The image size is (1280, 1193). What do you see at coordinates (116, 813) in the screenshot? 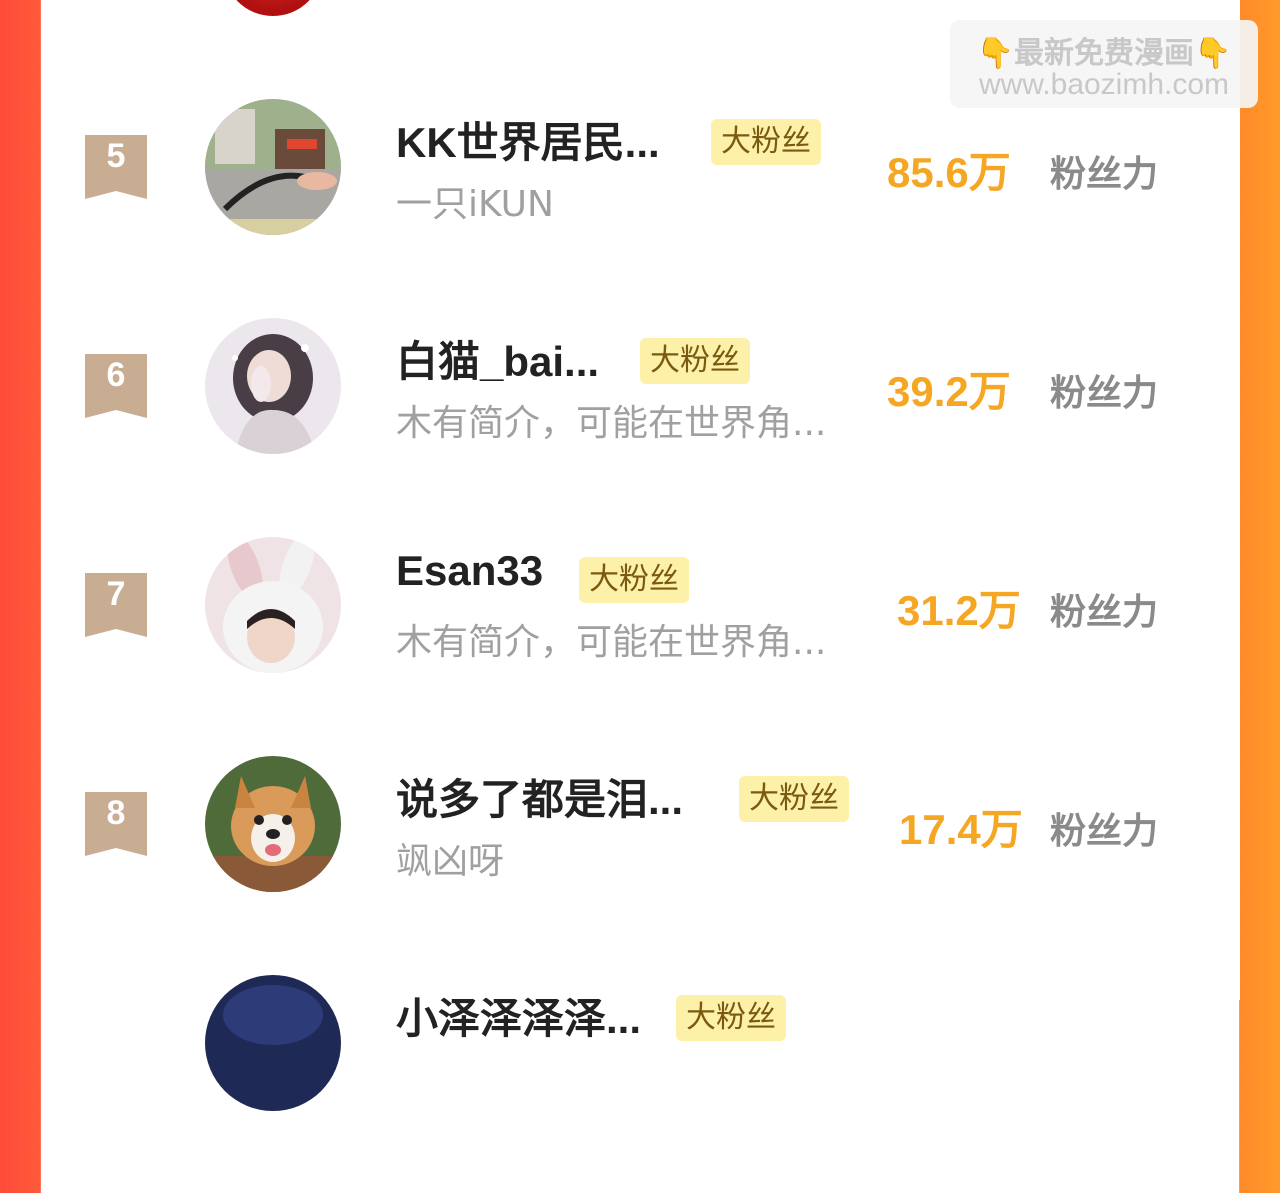
I see `rank-number: 8` at bounding box center [116, 813].